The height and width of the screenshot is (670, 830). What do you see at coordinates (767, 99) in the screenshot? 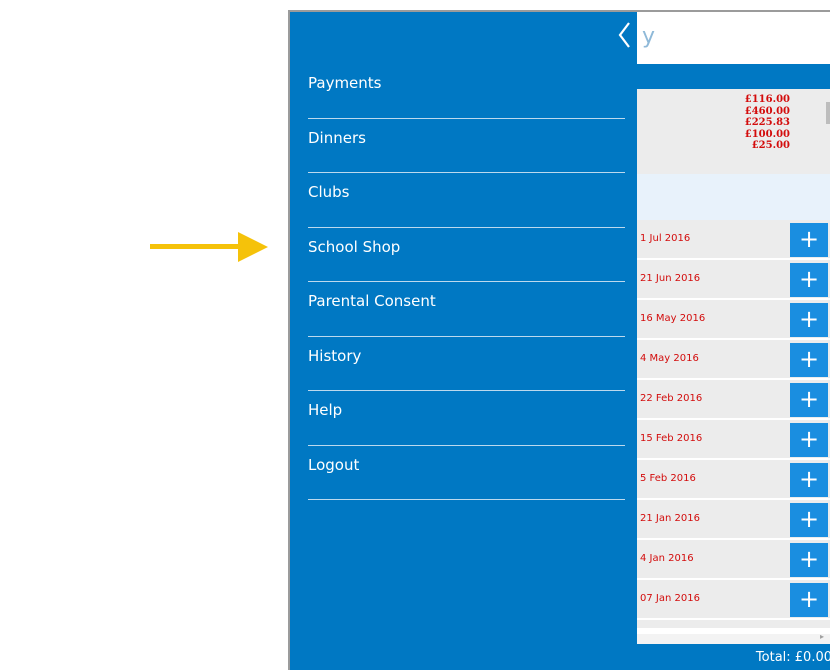
I see `amount-value: £116.00` at bounding box center [767, 99].